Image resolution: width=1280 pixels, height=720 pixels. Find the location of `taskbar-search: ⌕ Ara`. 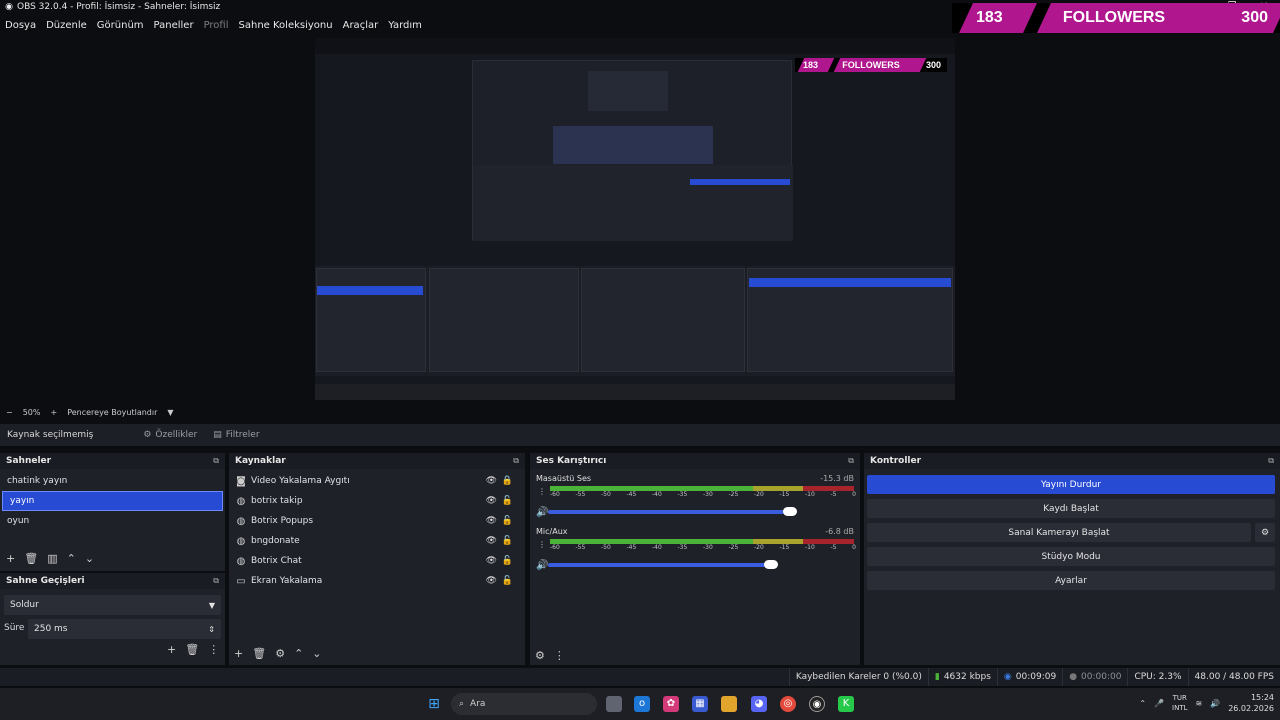

taskbar-search: ⌕ Ara is located at coordinates (524, 704).